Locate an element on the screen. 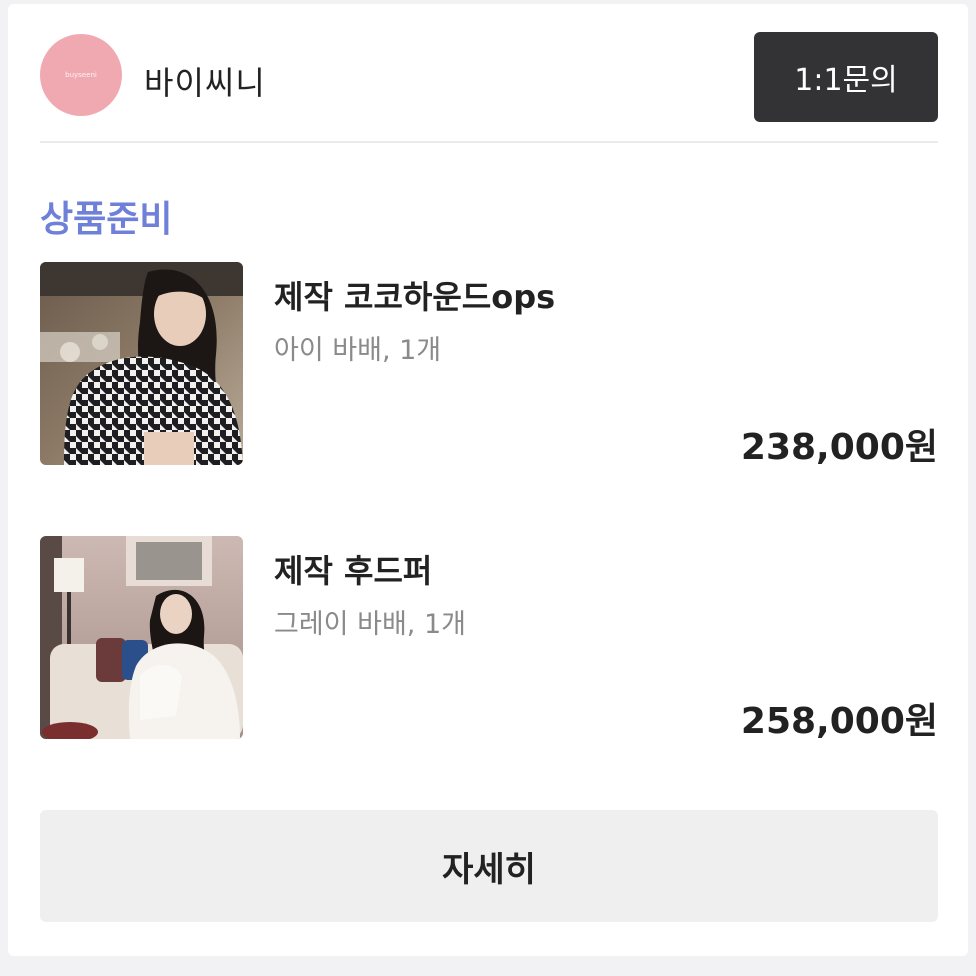  product-option: 그레이 바배, 1개 is located at coordinates (370, 624).